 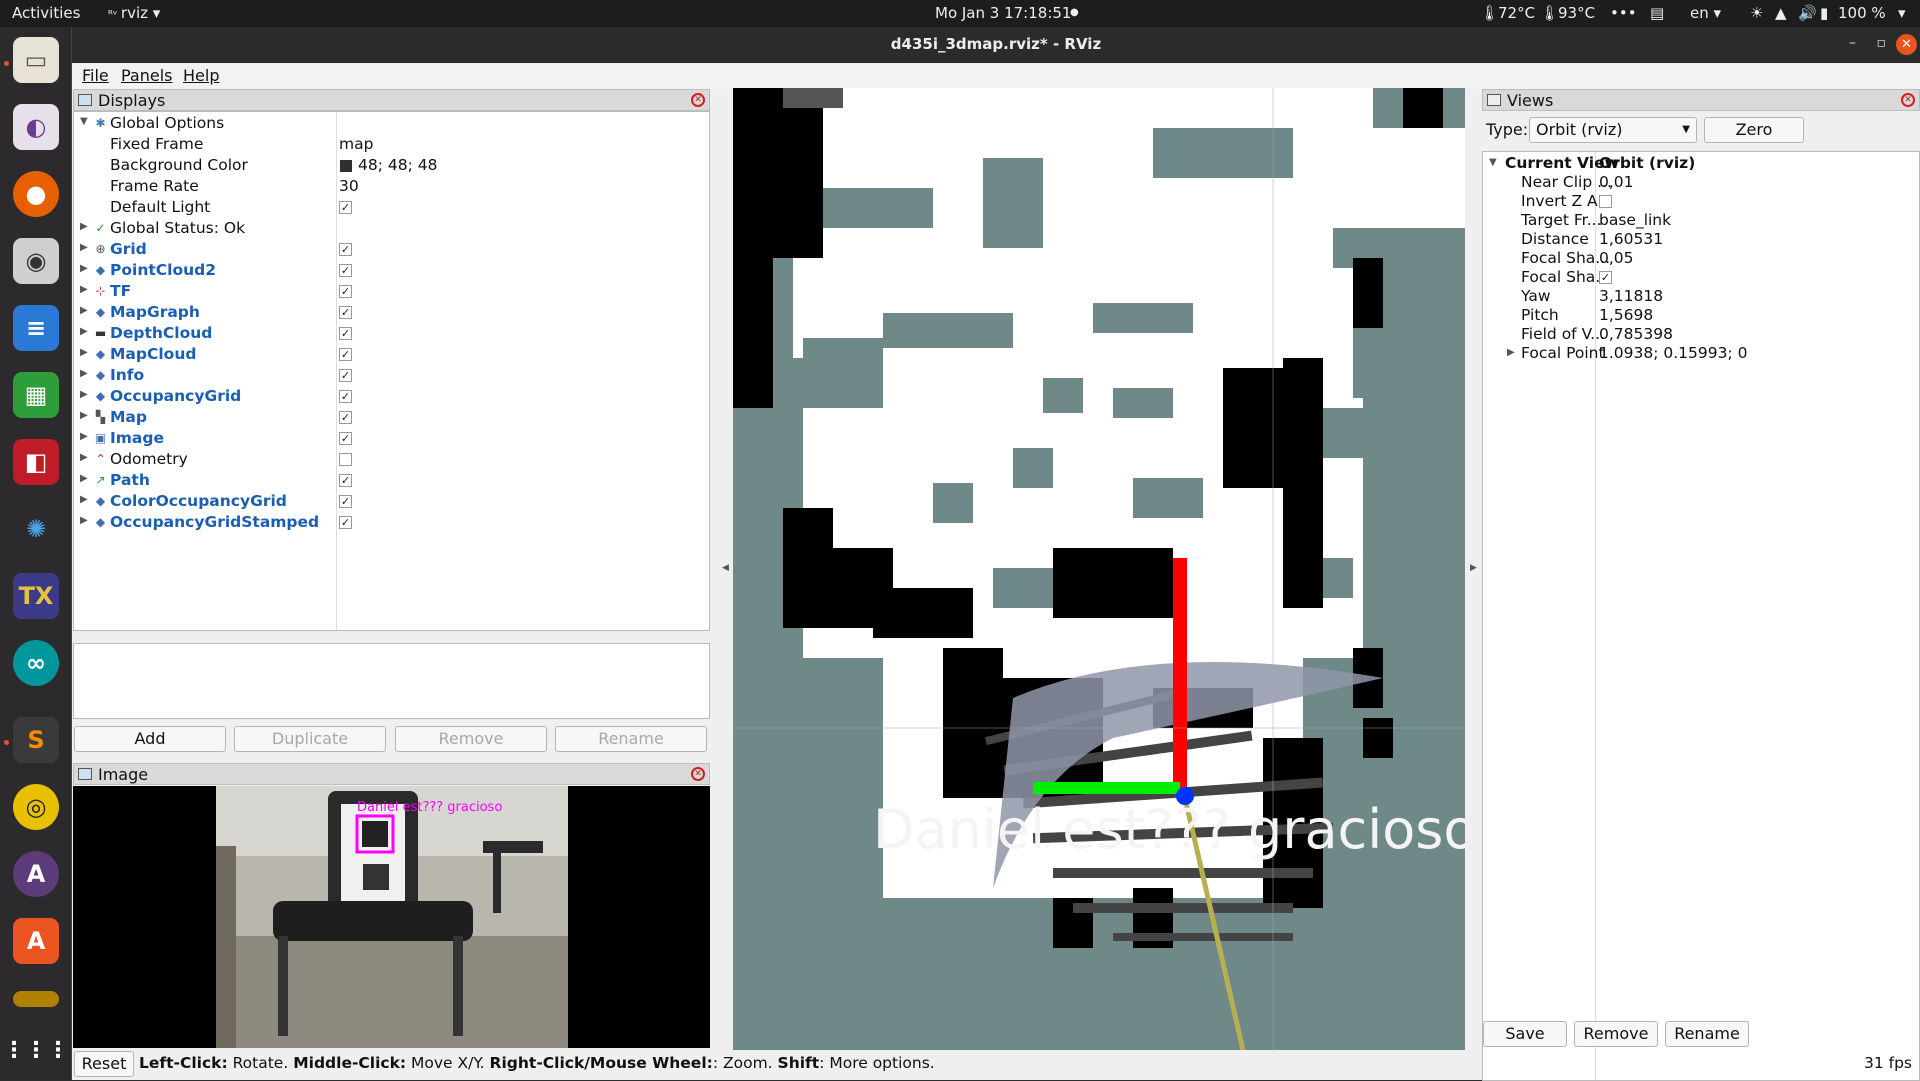 What do you see at coordinates (631, 739) in the screenshot?
I see `rename-button: Rename` at bounding box center [631, 739].